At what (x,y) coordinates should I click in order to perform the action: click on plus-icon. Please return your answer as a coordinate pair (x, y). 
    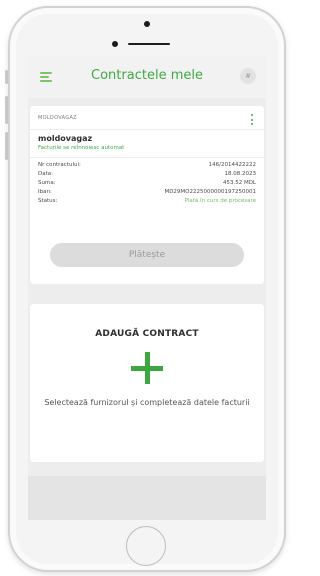
    Looking at the image, I should click on (147, 368).